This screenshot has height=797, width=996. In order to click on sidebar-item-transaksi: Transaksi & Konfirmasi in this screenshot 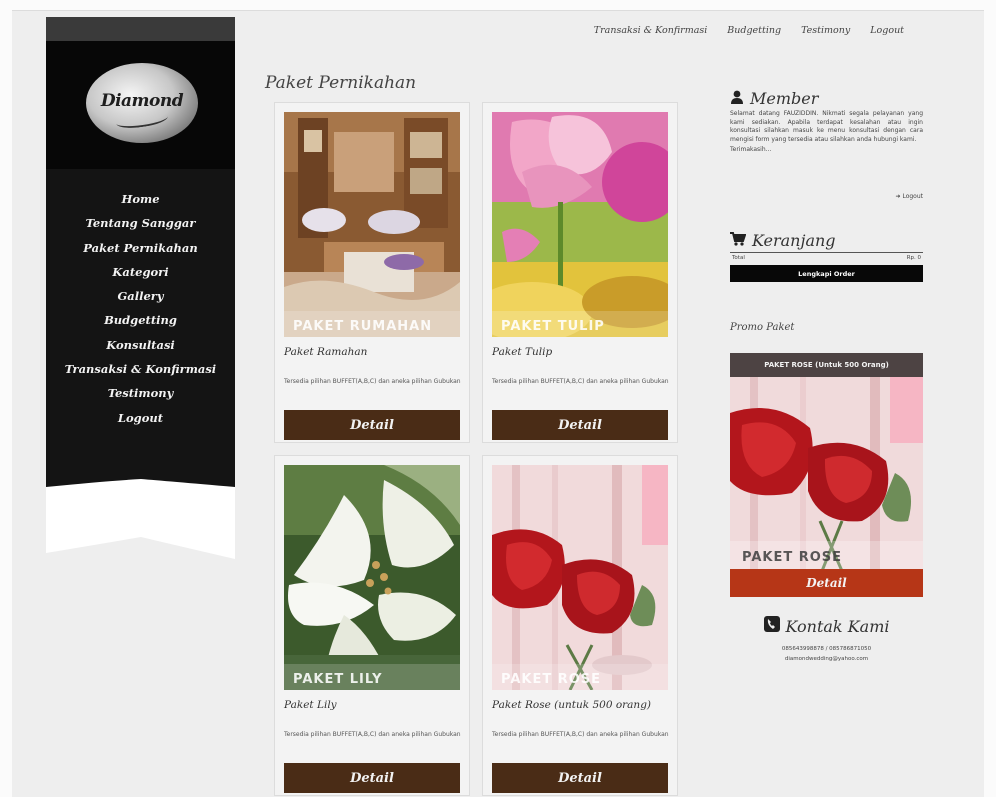, I will do `click(140, 369)`.